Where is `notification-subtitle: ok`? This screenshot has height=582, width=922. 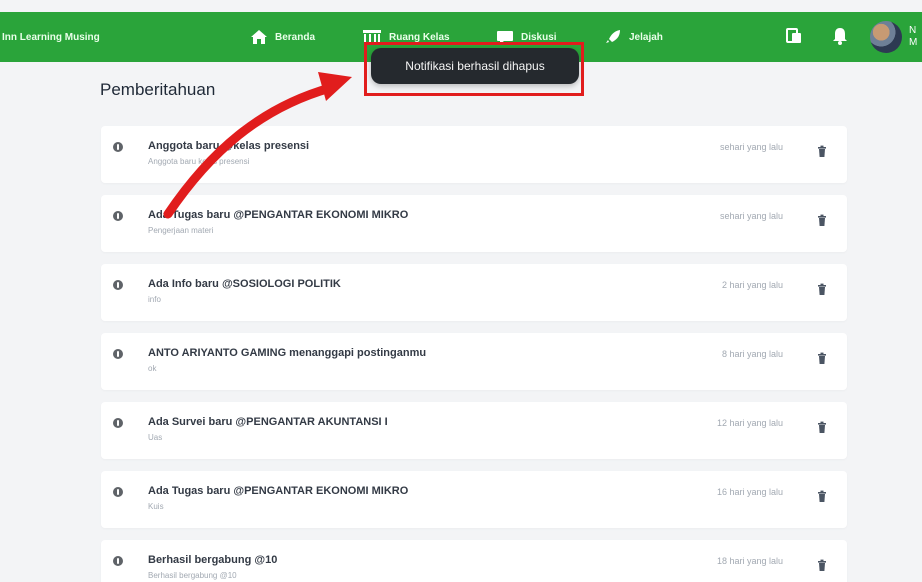 notification-subtitle: ok is located at coordinates (152, 368).